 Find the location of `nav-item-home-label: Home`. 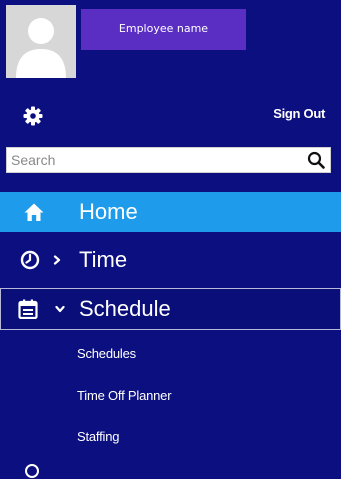

nav-item-home-label: Home is located at coordinates (108, 211).